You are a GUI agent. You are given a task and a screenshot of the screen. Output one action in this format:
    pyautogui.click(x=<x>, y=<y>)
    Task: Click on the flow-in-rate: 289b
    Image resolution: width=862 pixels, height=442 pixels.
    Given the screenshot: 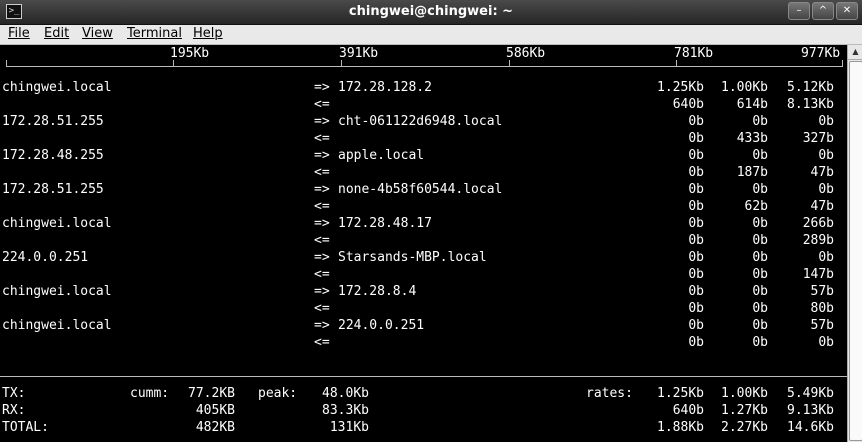 What is the action you would take?
    pyautogui.click(x=818, y=240)
    